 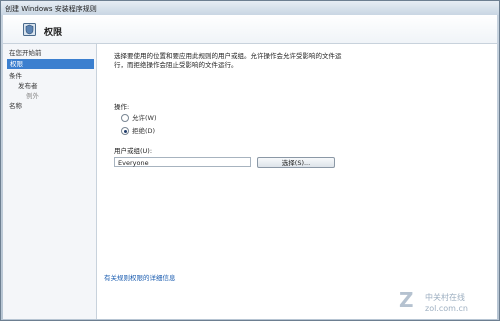 What do you see at coordinates (445, 297) in the screenshot?
I see `watermark-brand: 中关村在线` at bounding box center [445, 297].